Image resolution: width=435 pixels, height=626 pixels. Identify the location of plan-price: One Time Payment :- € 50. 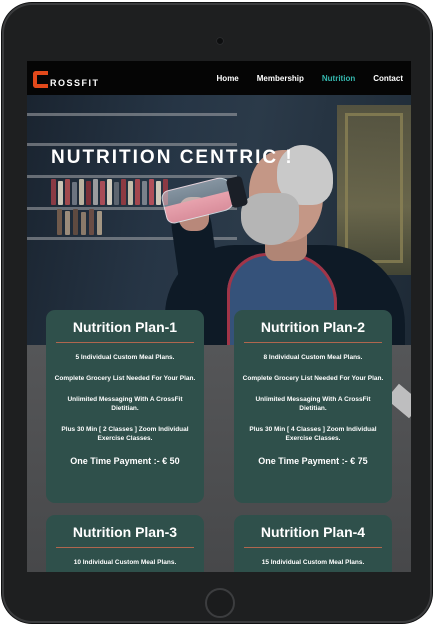
(125, 461).